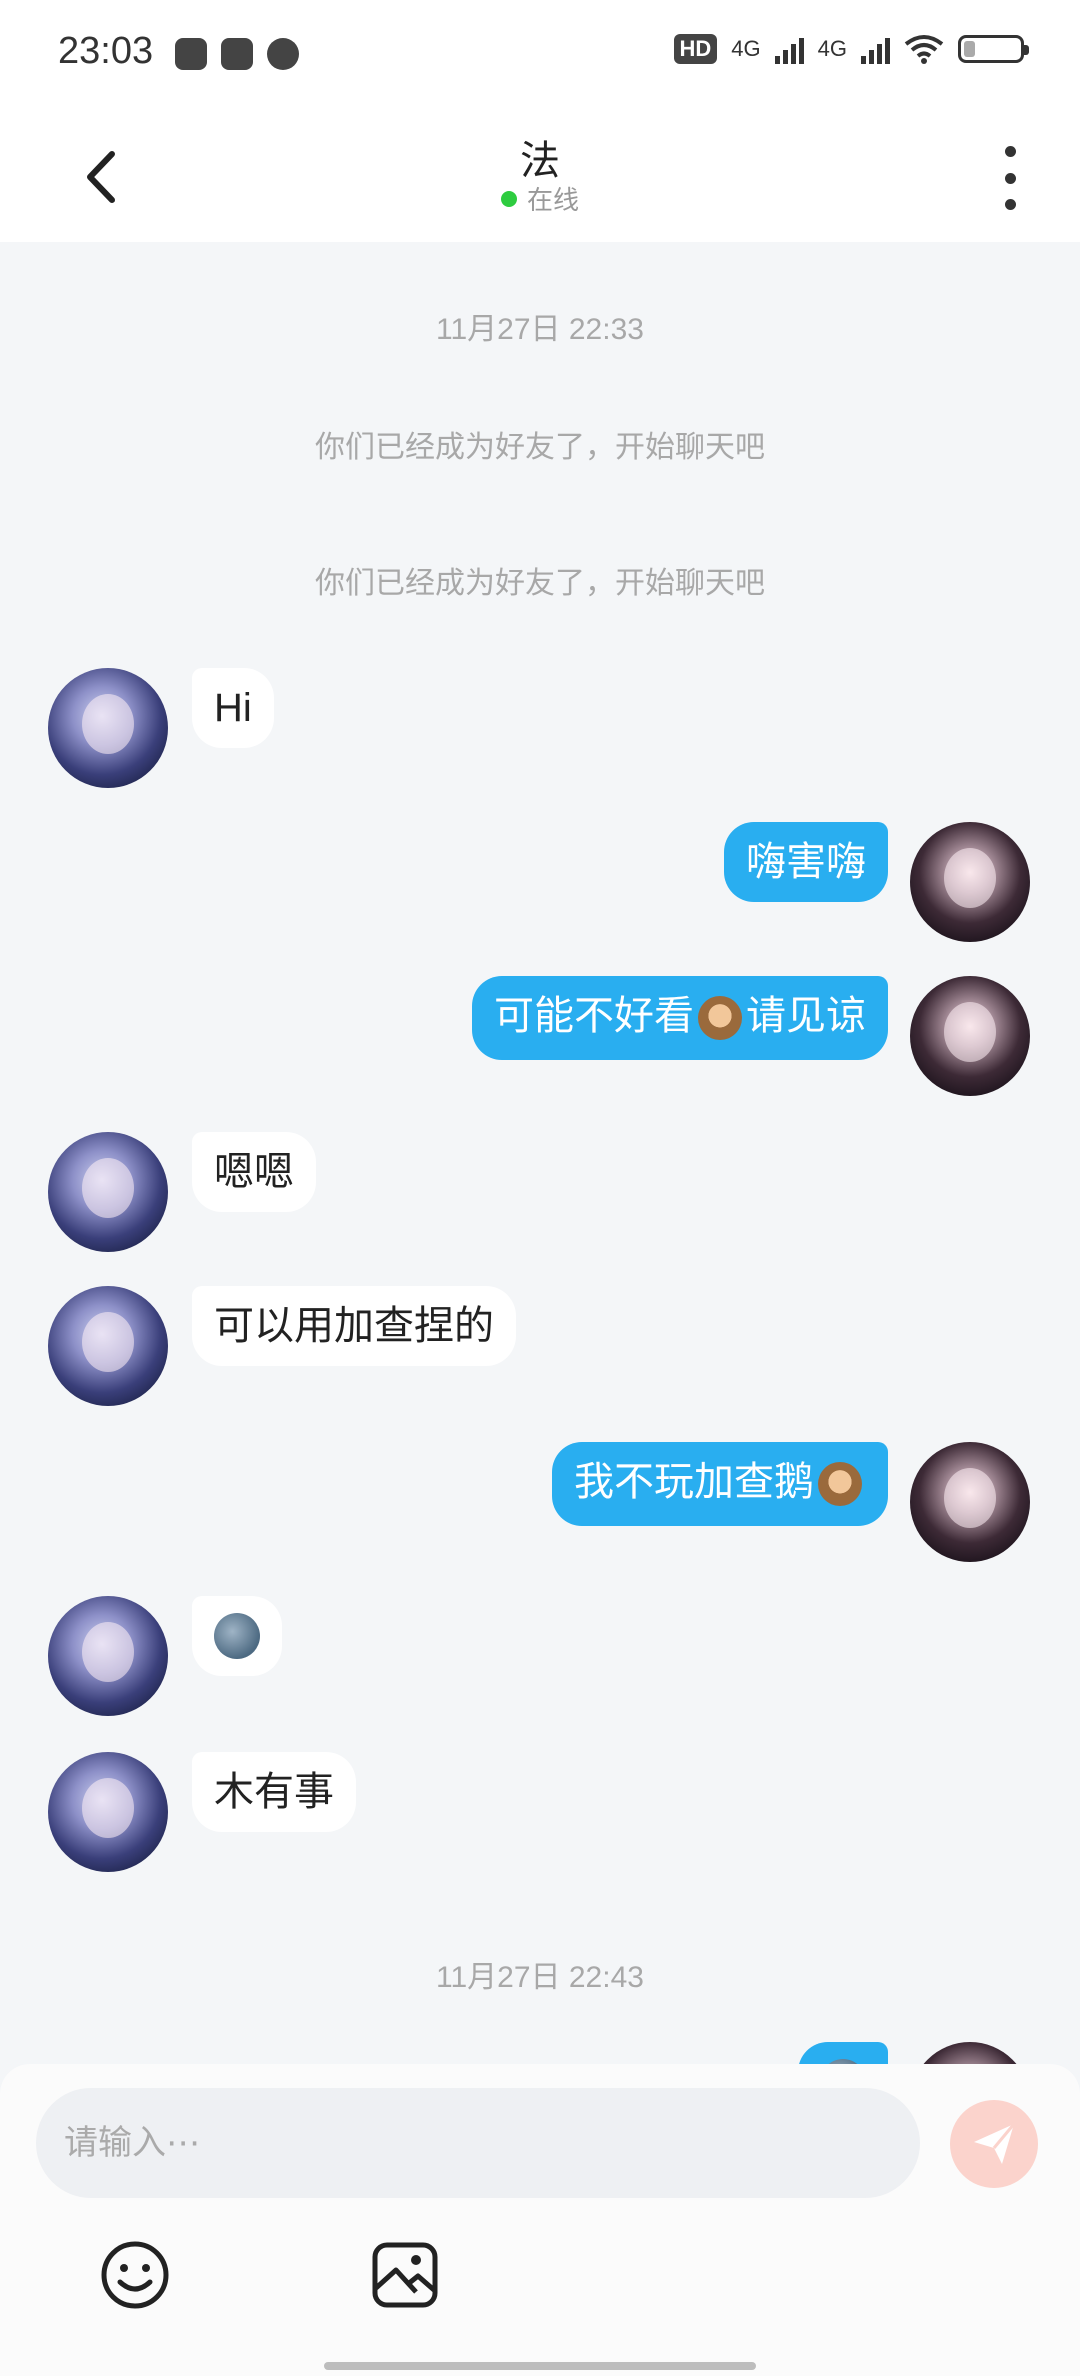 This screenshot has height=2376, width=1080. What do you see at coordinates (283, 54) in the screenshot?
I see `speed-notification-icon` at bounding box center [283, 54].